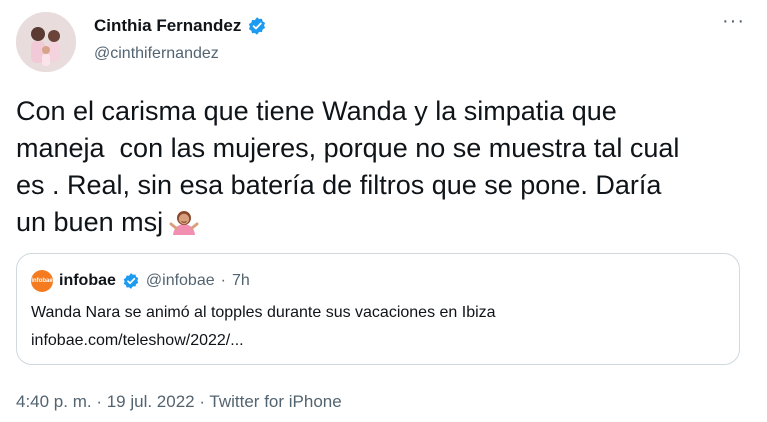 This screenshot has height=422, width=767. What do you see at coordinates (184, 227) in the screenshot?
I see `woman-shrugging-emoji-icon` at bounding box center [184, 227].